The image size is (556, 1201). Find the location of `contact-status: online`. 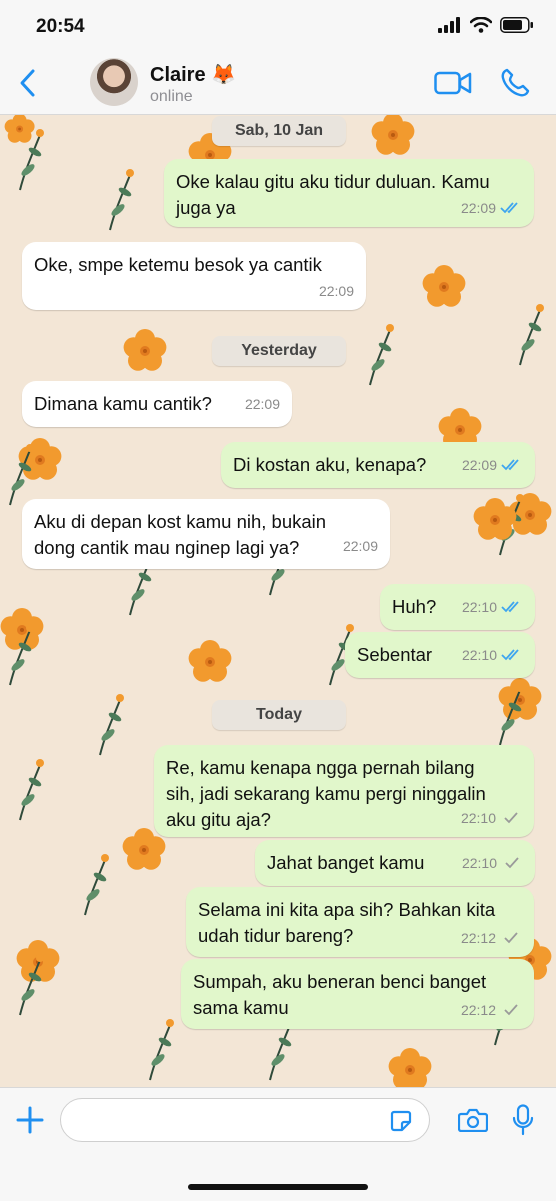

contact-status: online is located at coordinates (171, 96).